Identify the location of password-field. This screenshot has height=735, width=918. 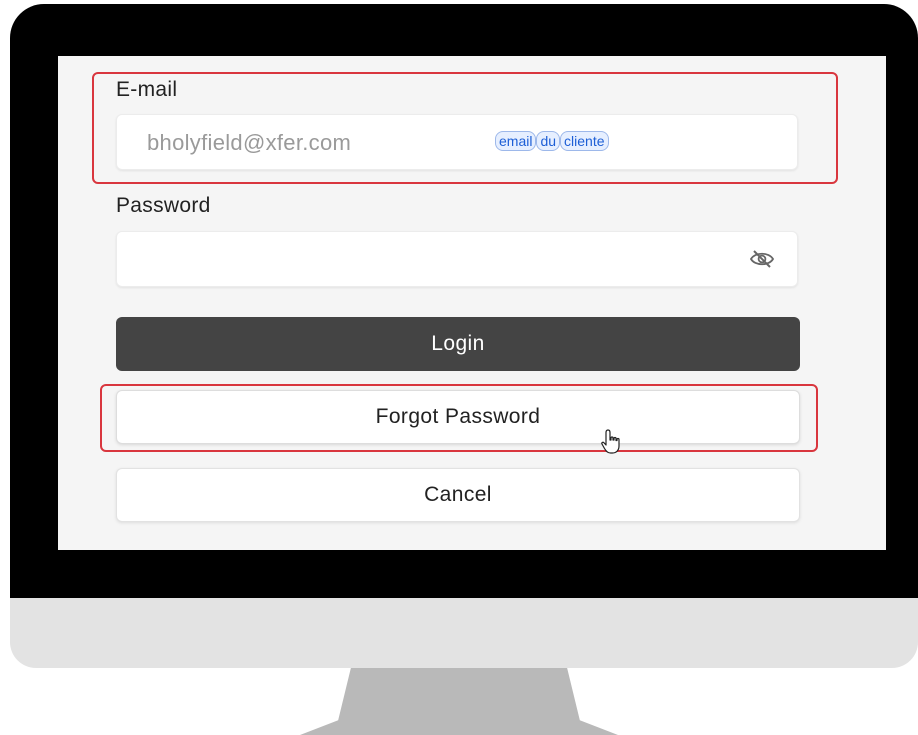
(457, 259).